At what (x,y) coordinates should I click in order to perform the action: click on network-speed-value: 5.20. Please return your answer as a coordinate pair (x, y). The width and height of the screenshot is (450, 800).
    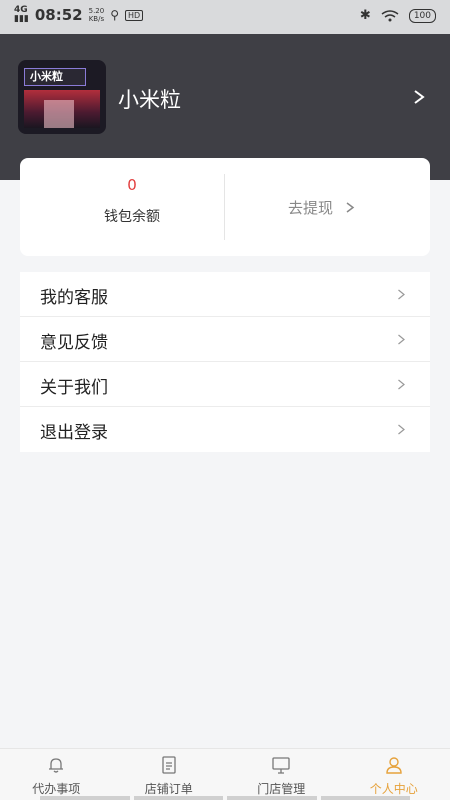
    Looking at the image, I should click on (96, 11).